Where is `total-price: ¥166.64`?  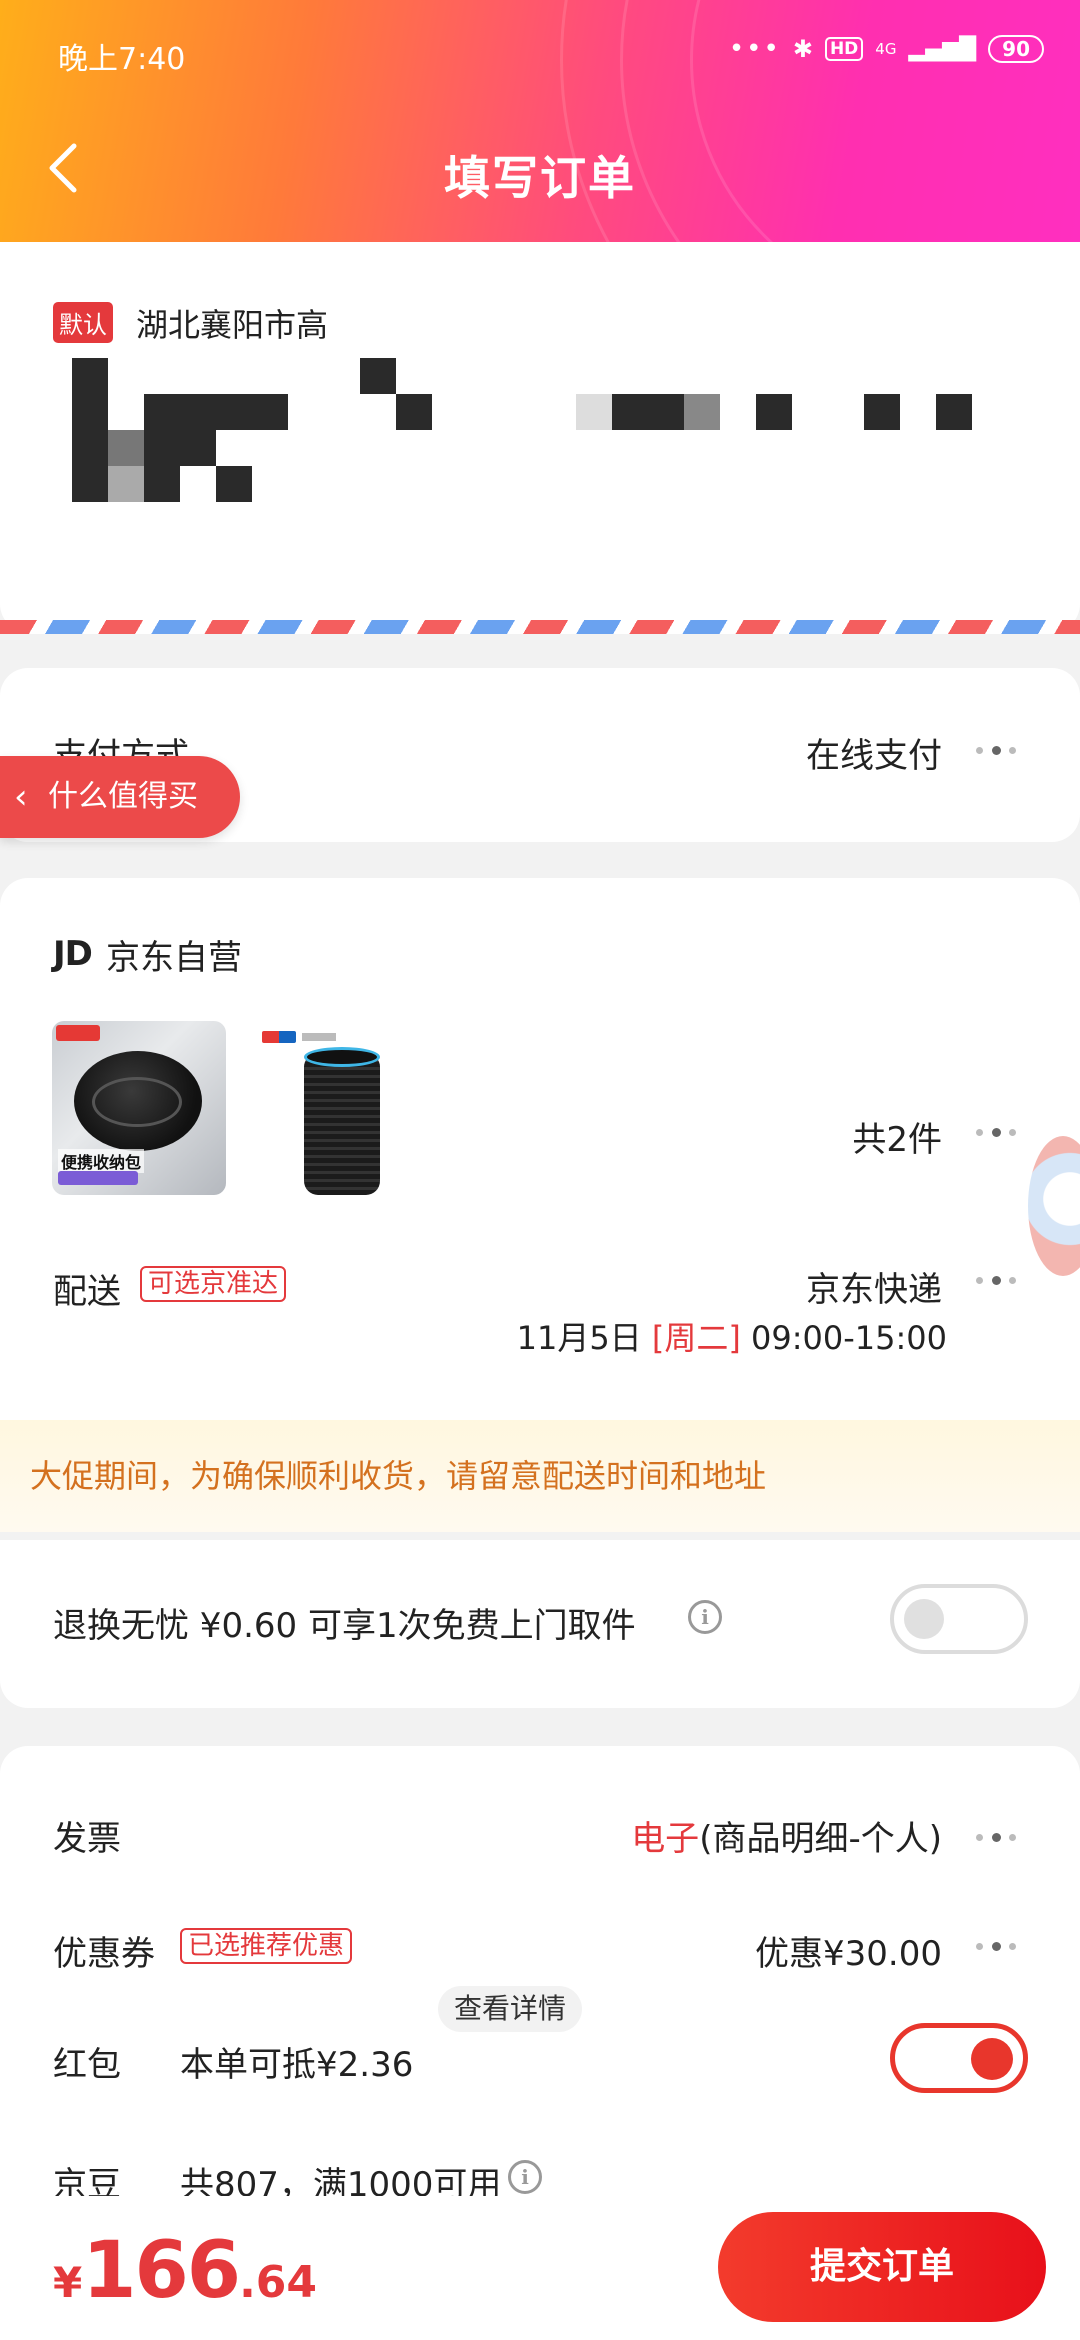 total-price: ¥166.64 is located at coordinates (185, 2271).